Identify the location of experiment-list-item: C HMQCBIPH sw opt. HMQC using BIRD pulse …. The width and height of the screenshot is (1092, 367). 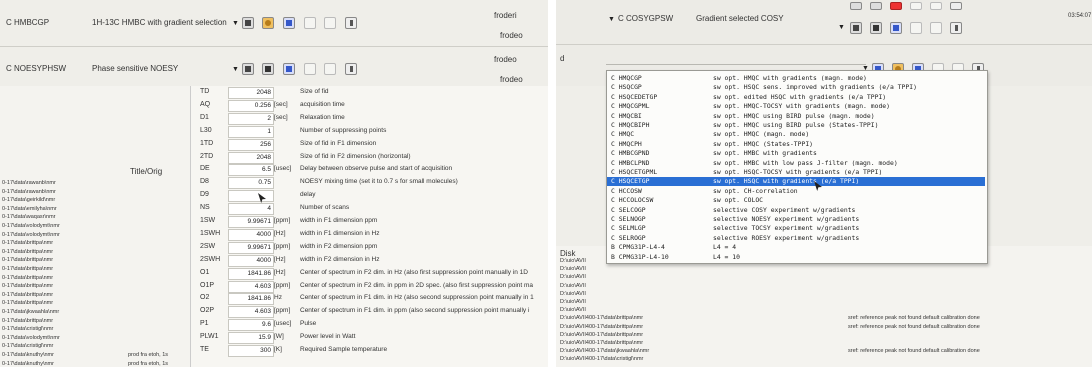
(796, 125).